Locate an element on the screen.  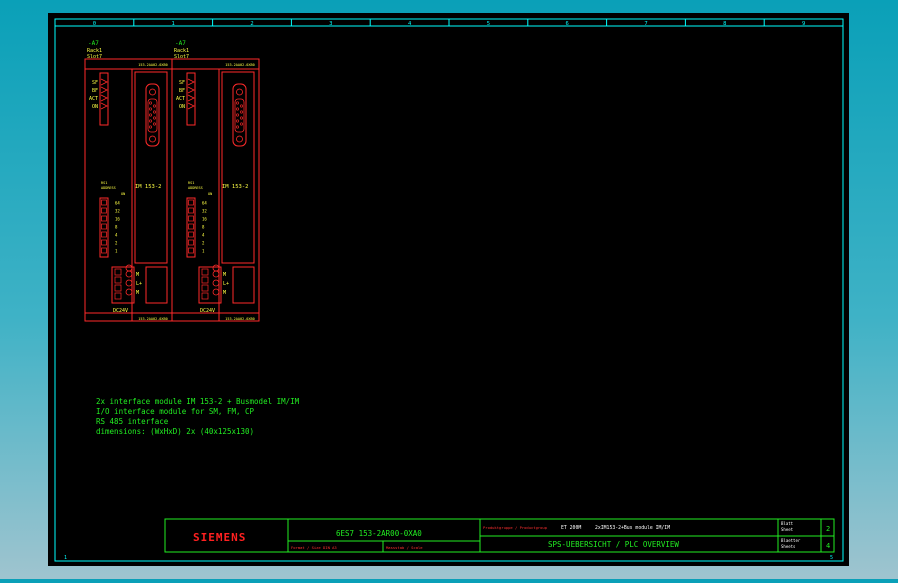
column-number: 7 is located at coordinates (645, 24).